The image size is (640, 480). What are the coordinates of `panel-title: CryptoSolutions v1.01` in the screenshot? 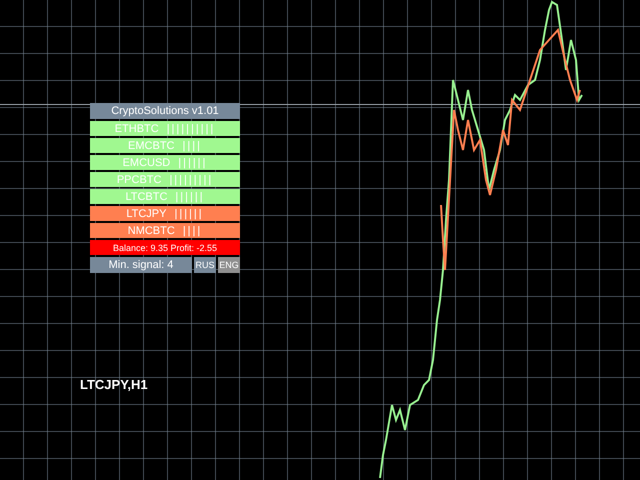 It's located at (165, 111).